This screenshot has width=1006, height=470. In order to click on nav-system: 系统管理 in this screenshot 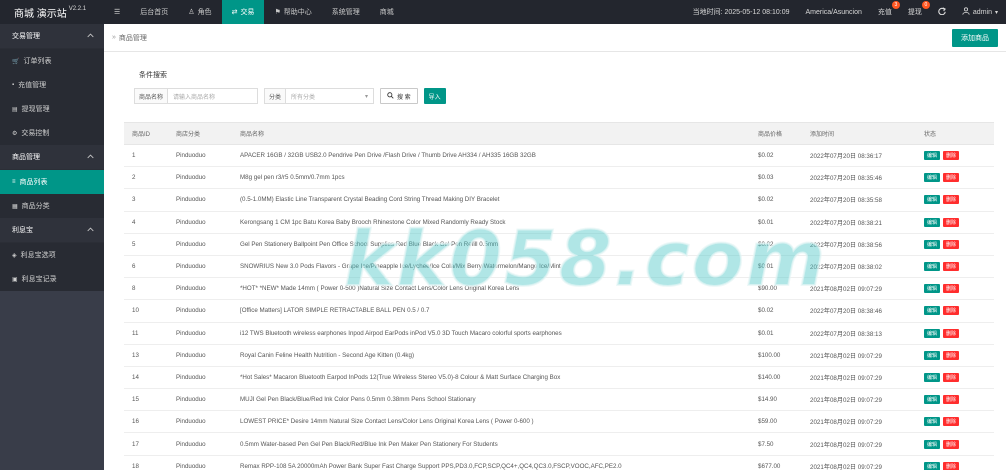, I will do `click(346, 12)`.